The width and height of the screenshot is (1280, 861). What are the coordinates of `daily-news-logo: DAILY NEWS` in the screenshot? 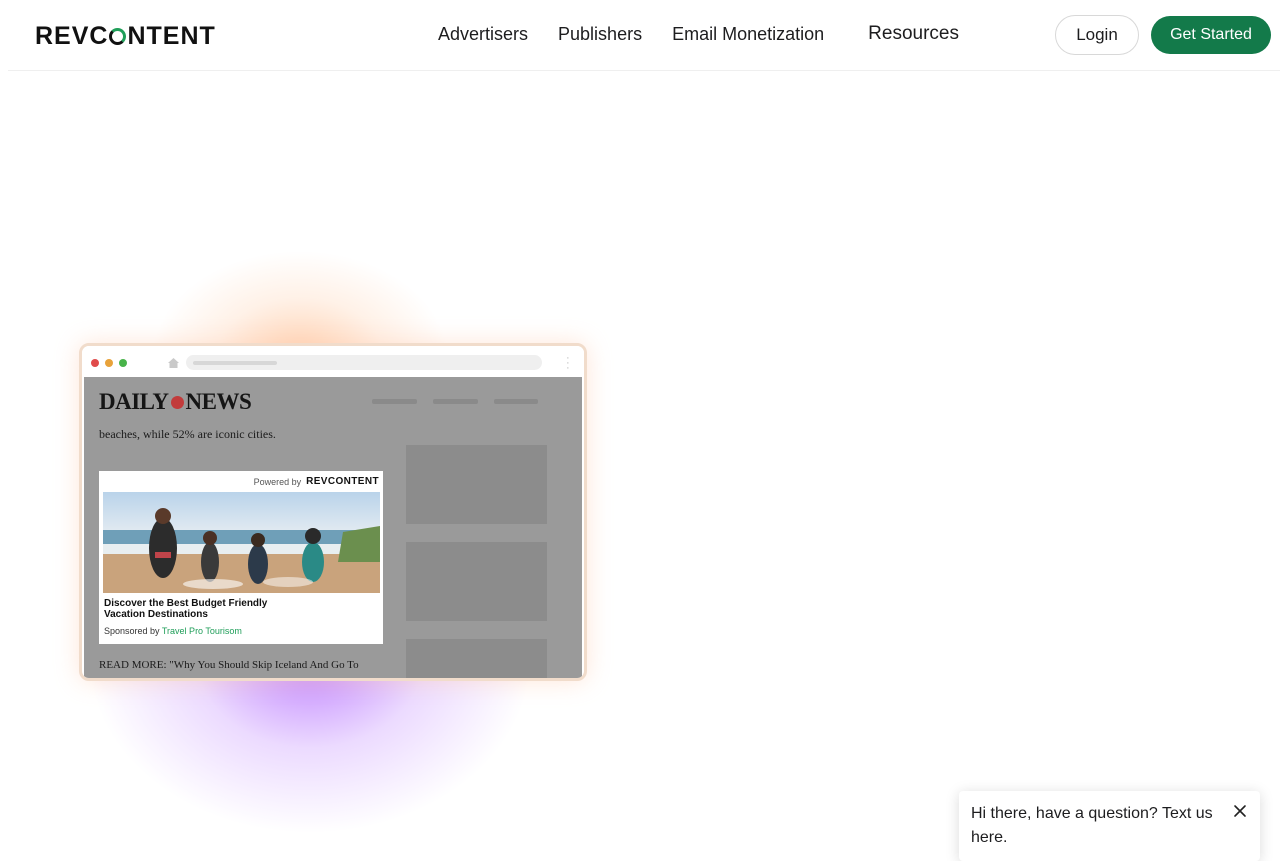 It's located at (175, 402).